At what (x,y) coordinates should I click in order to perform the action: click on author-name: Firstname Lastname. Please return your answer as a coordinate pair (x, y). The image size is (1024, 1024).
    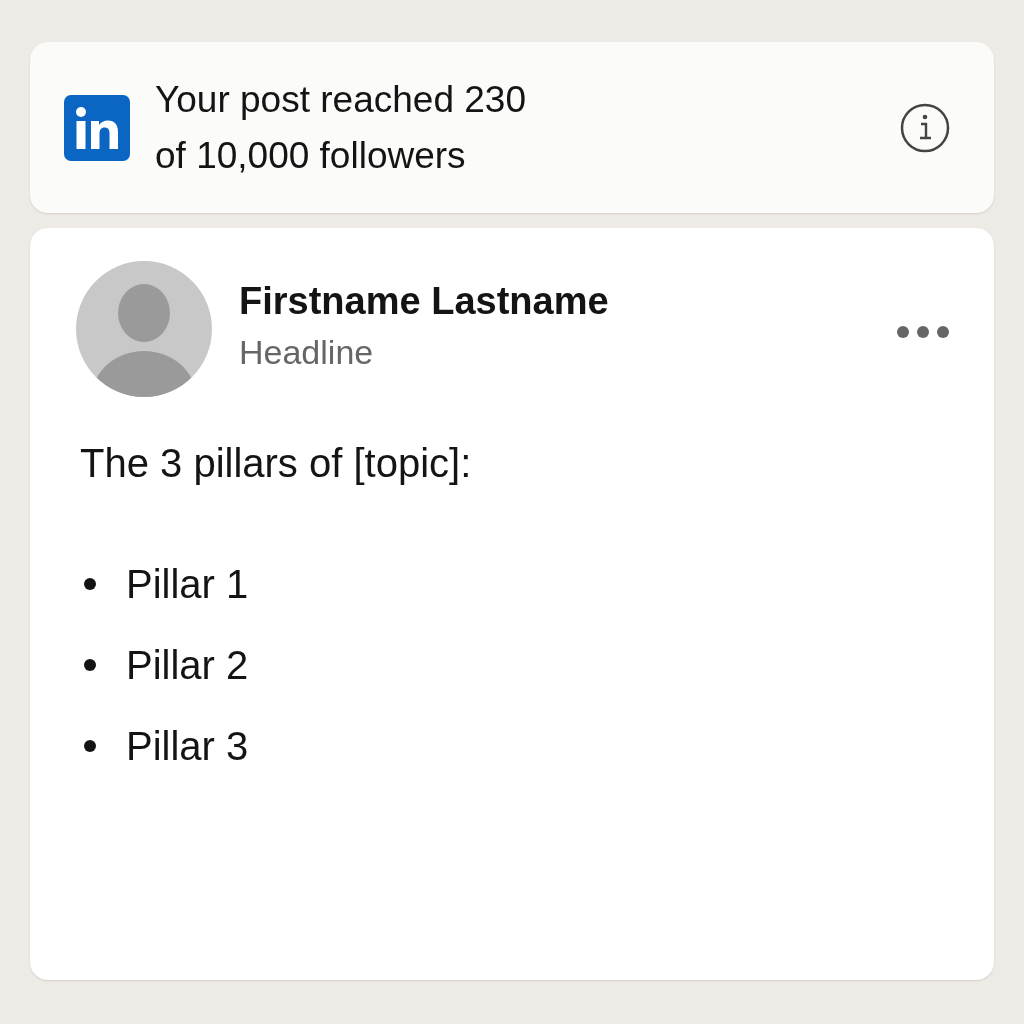
    Looking at the image, I should click on (424, 301).